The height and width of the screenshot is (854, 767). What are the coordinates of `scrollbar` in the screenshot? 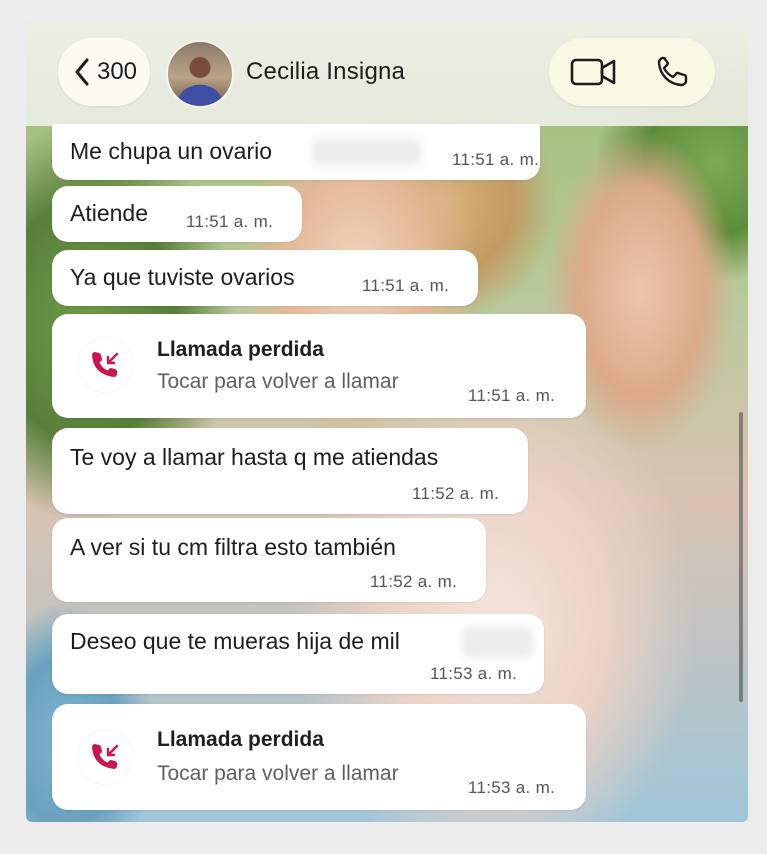 It's located at (741, 557).